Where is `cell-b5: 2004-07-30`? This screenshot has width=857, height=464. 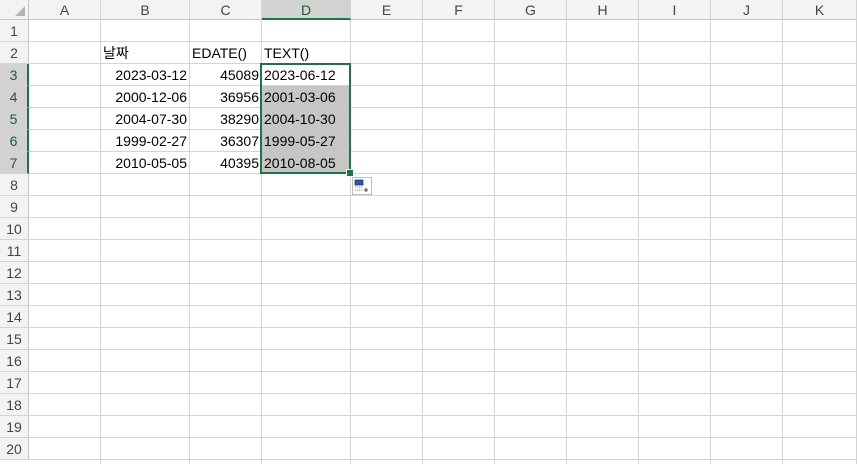
cell-b5: 2004-07-30 is located at coordinates (145, 119).